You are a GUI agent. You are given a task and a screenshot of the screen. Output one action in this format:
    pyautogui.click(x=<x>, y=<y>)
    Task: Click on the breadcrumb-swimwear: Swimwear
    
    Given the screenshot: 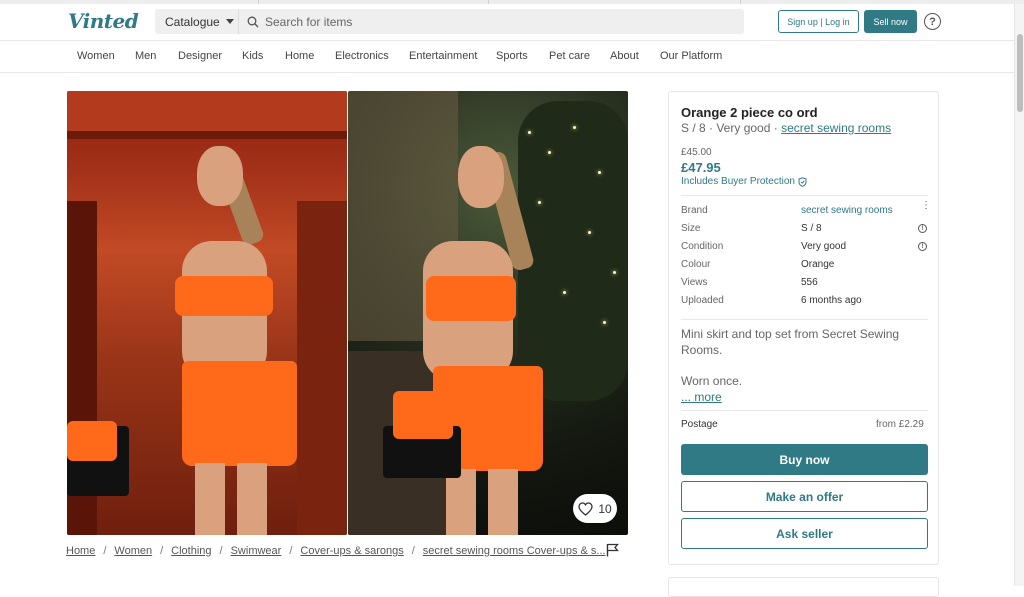 What is the action you would take?
    pyautogui.click(x=256, y=551)
    